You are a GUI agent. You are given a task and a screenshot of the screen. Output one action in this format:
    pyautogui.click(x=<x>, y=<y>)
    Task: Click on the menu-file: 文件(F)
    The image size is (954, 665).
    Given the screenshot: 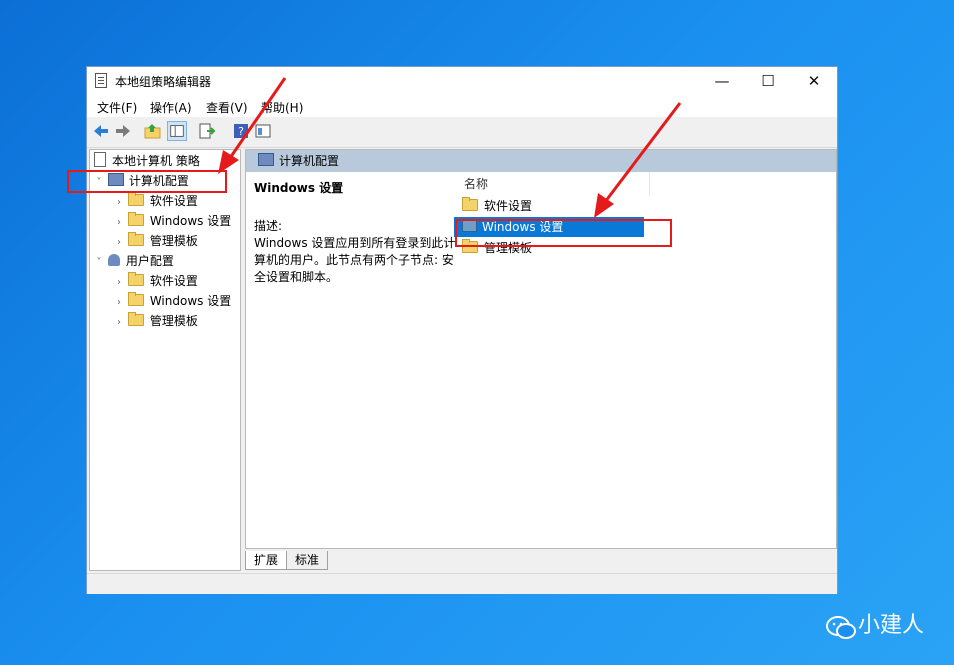 What is the action you would take?
    pyautogui.click(x=117, y=107)
    